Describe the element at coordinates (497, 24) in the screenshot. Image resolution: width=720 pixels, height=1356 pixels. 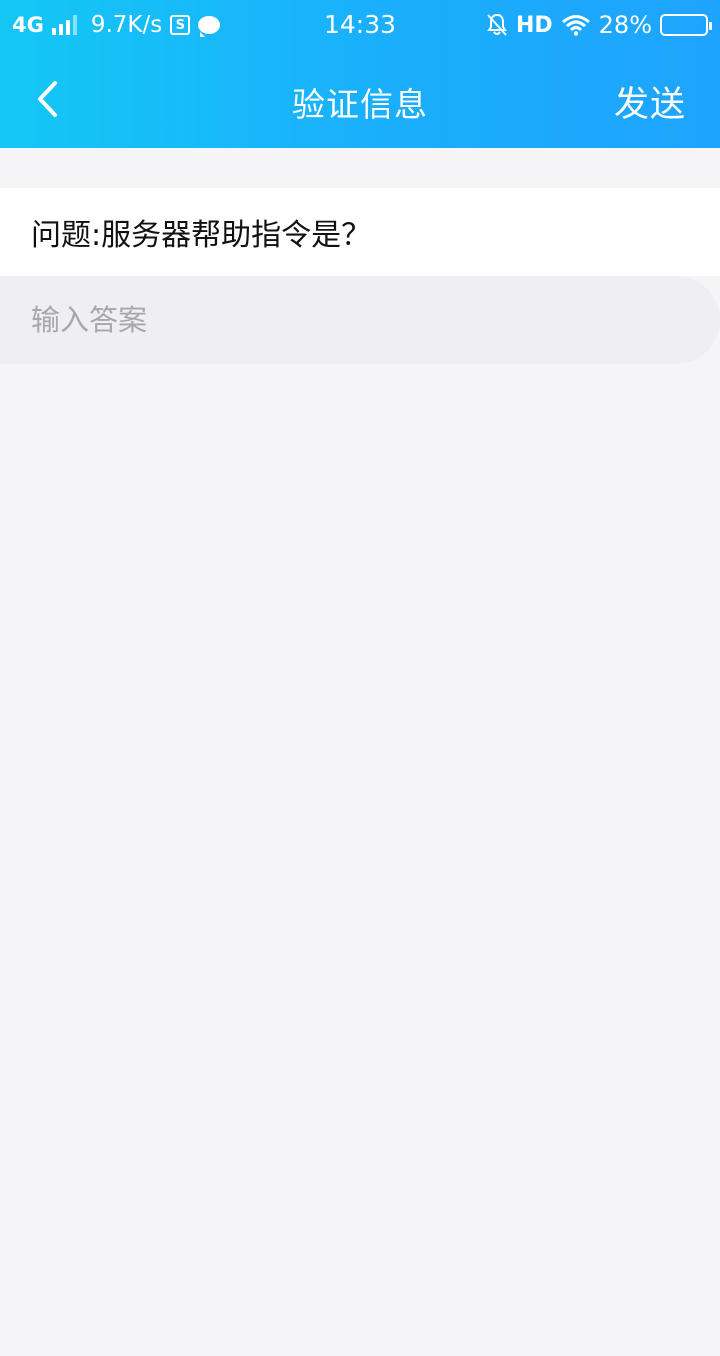
I see `bell-off-icon` at that location.